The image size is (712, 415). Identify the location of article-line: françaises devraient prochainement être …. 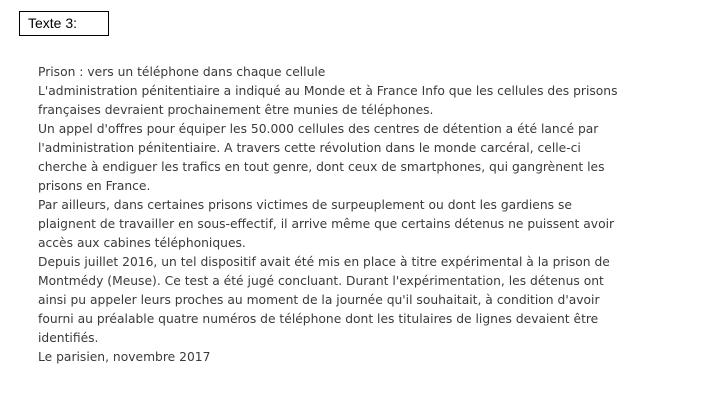
(236, 110).